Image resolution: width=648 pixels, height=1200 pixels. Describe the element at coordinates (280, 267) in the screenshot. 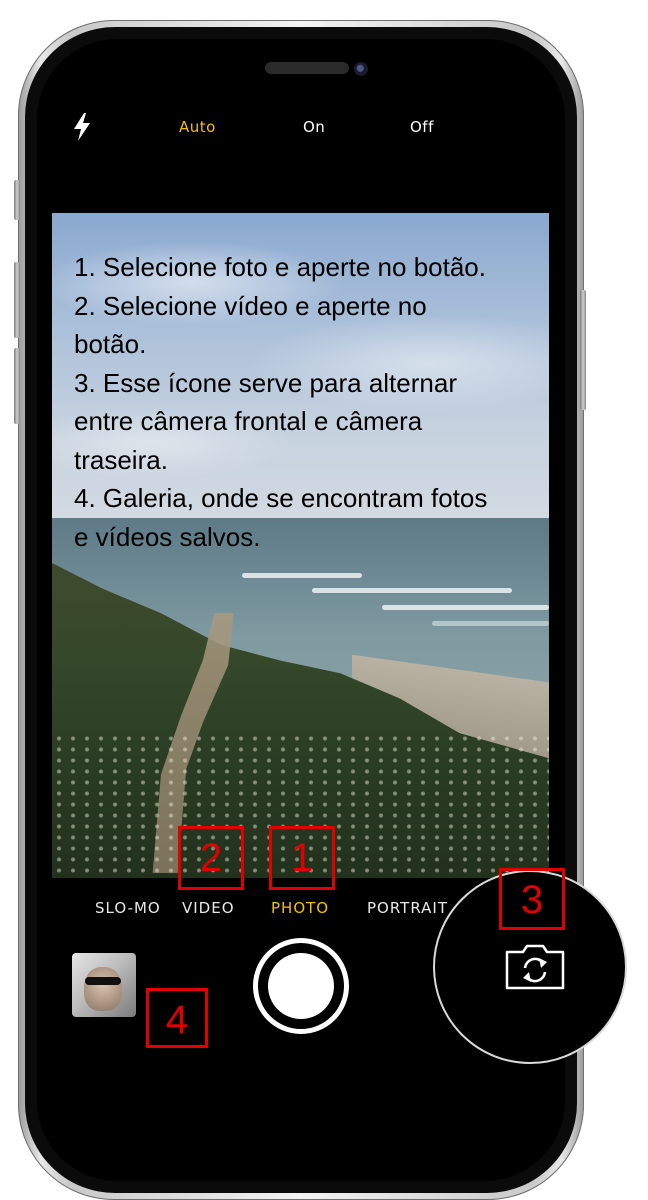

I see `instruction-1: 1. Selecione foto e aperte no botão.` at that location.